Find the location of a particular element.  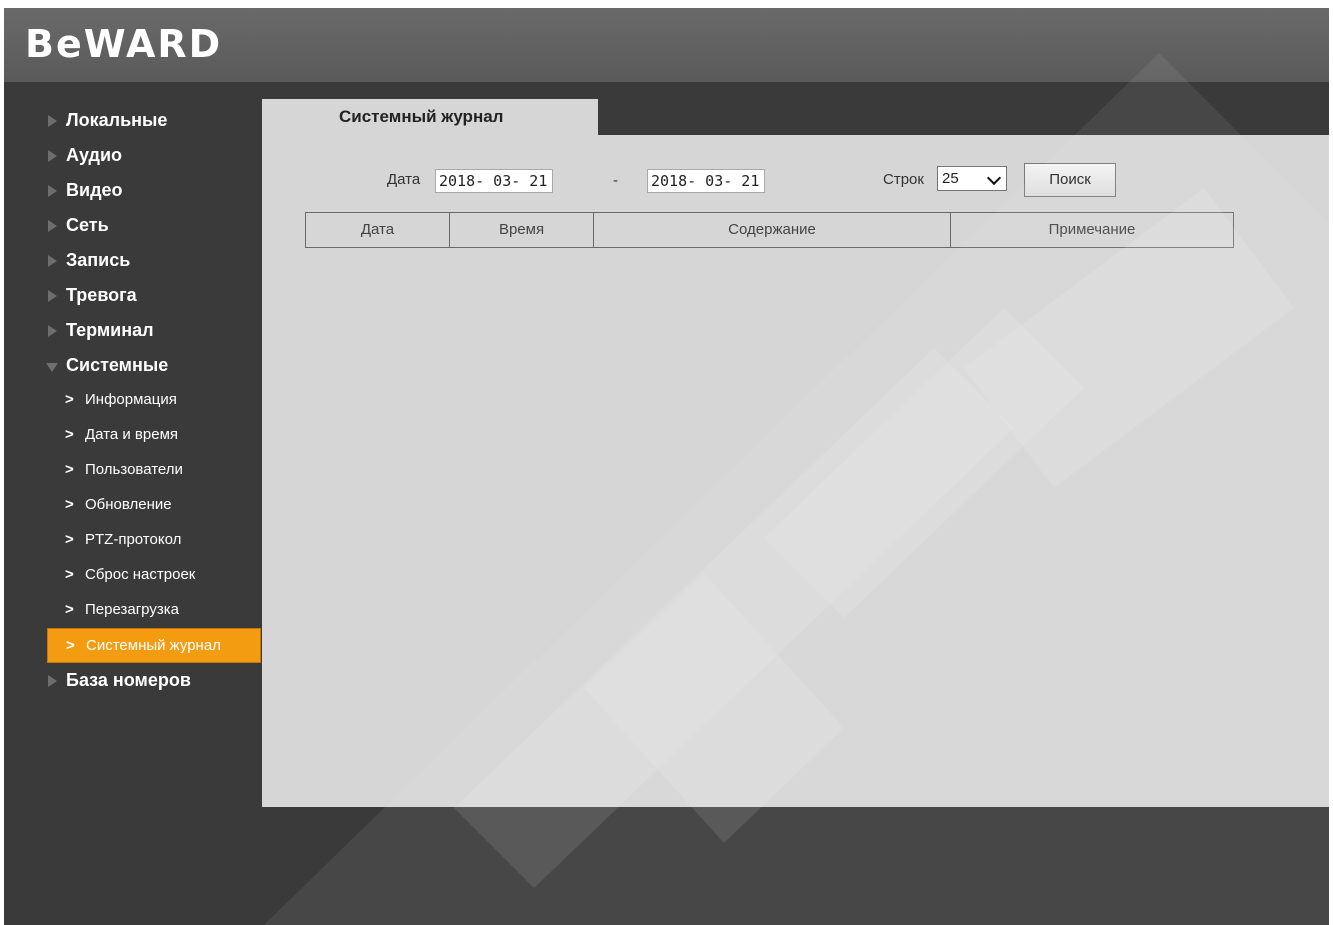

tab-system-log: Системный журнал is located at coordinates (430, 117).